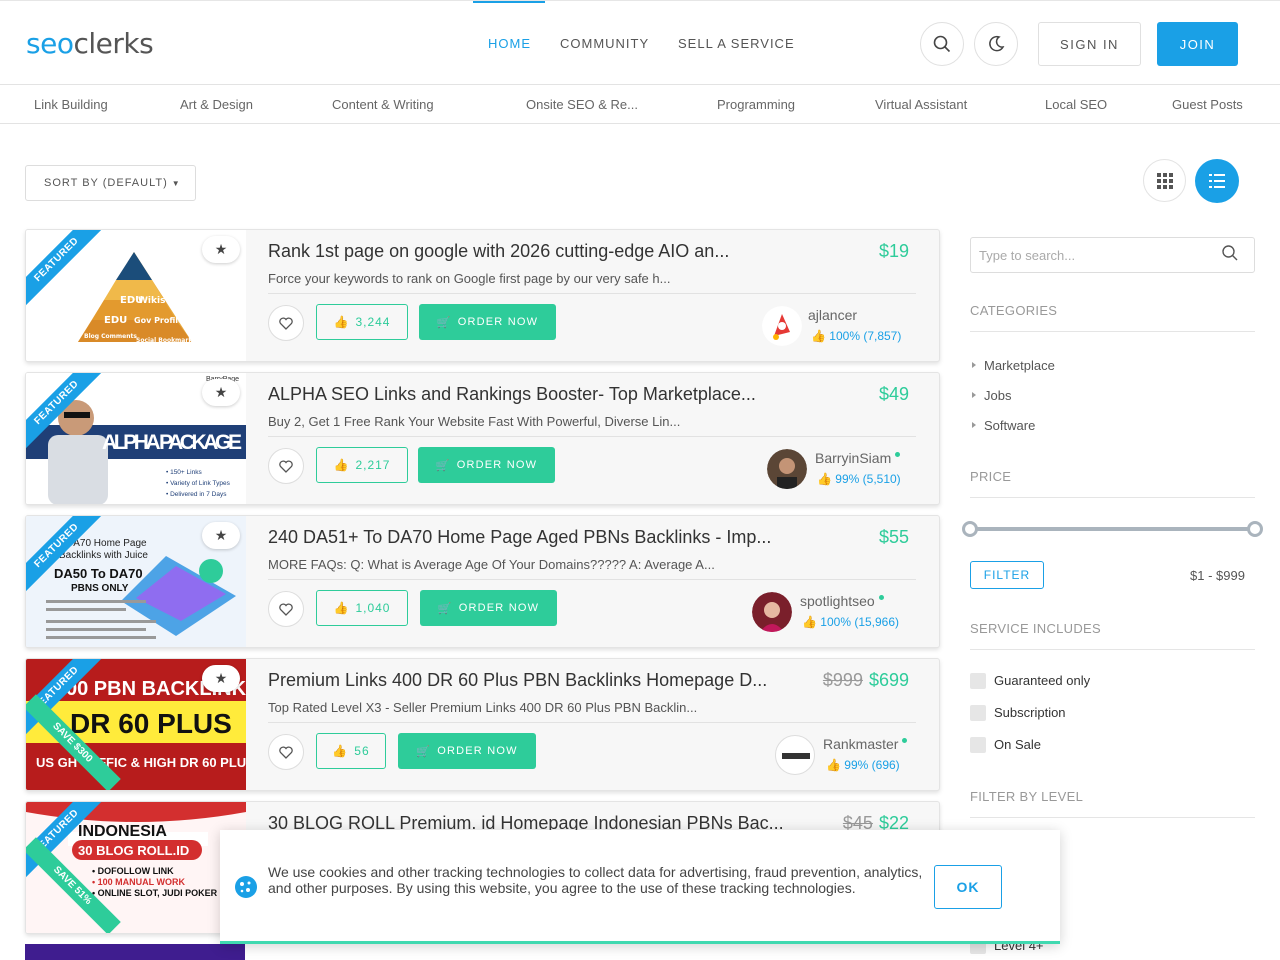  Describe the element at coordinates (1207, 104) in the screenshot. I see `category-guest-posts: Guest Posts` at that location.